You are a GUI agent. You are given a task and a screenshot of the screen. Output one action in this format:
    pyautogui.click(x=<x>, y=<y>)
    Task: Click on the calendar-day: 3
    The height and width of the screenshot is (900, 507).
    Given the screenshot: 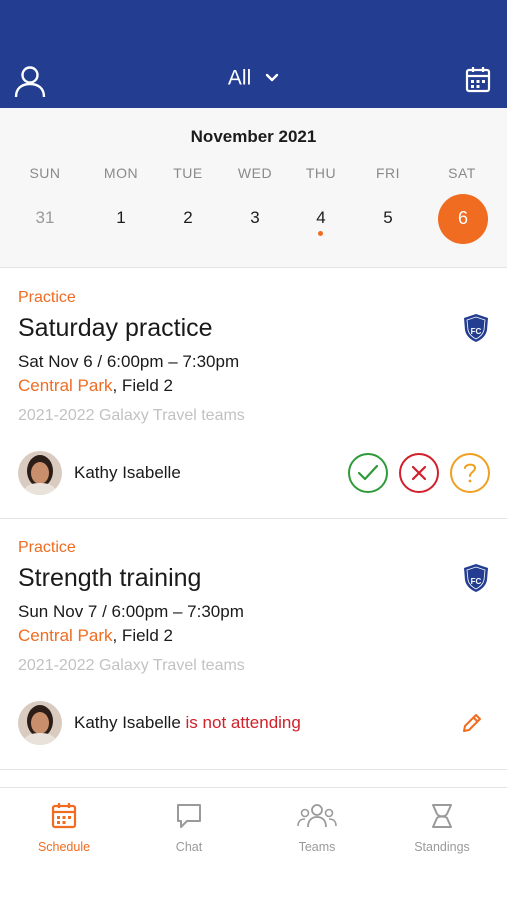 What is the action you would take?
    pyautogui.click(x=255, y=231)
    